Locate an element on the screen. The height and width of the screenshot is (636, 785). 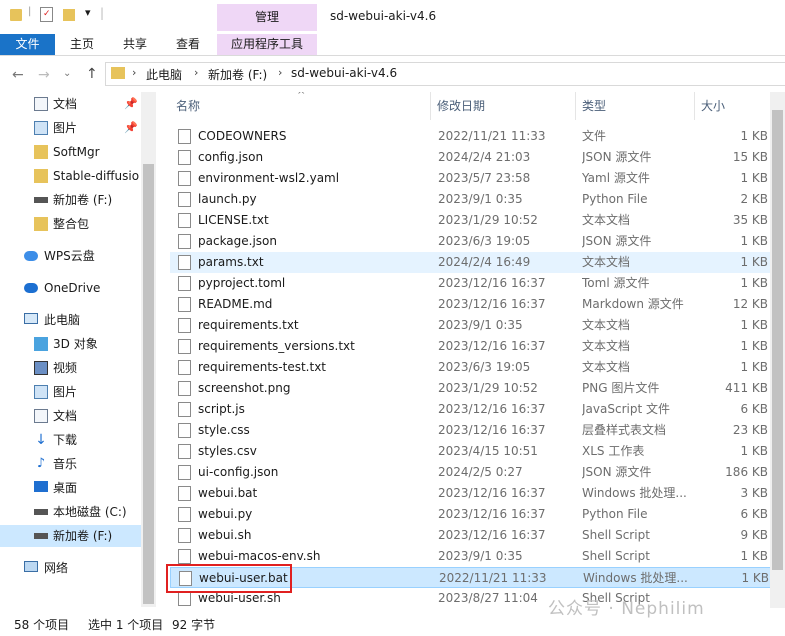
file-row: CODEOWNERS 2022/11/21 11:33 文件 1 KB is located at coordinates (471, 136).